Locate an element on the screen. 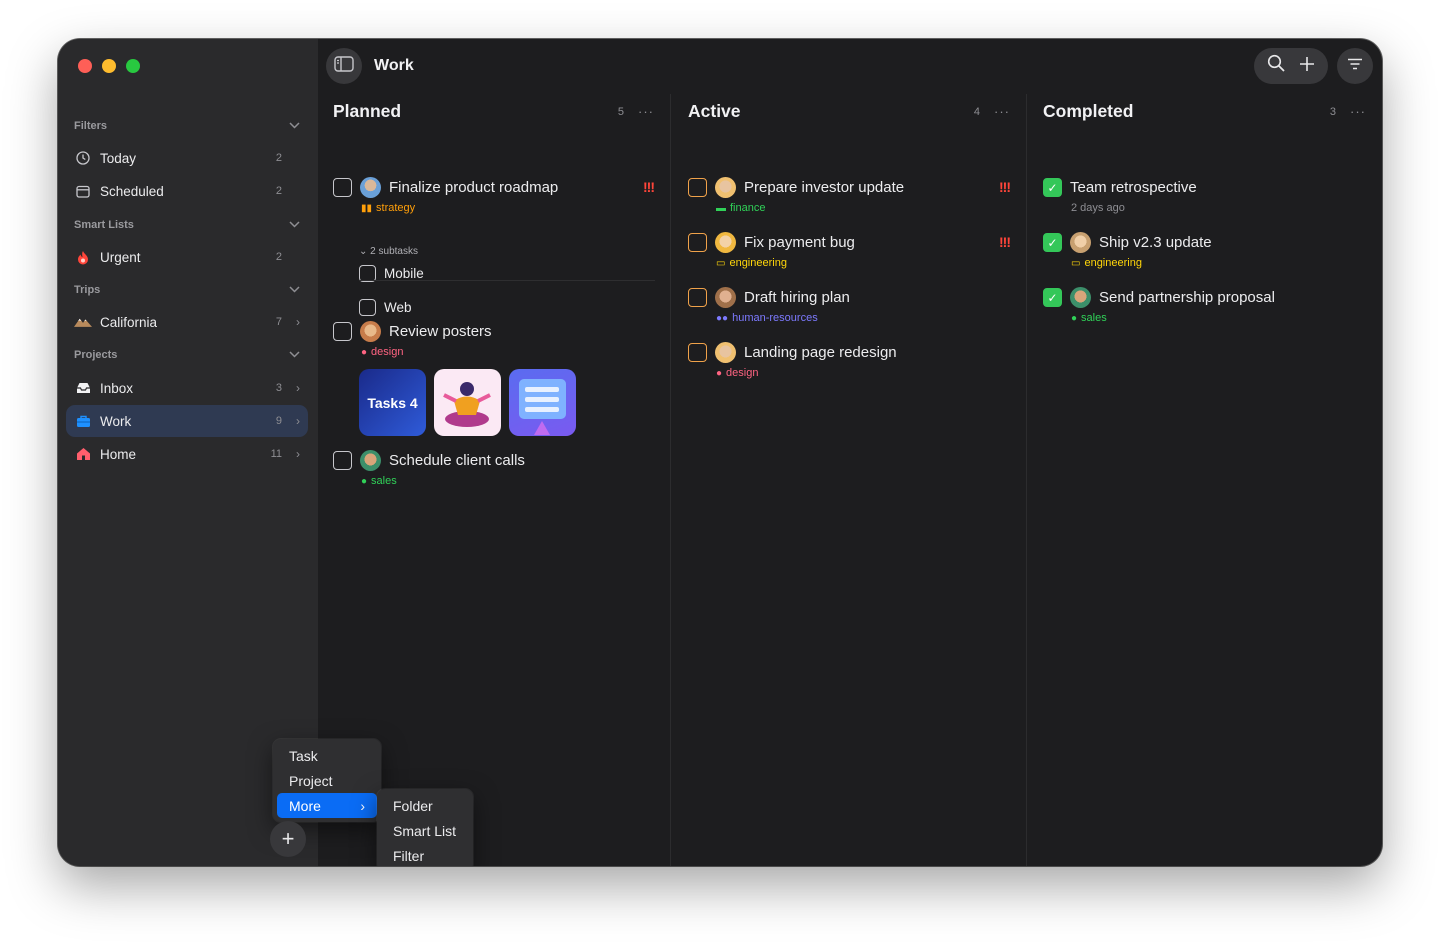  date-label: 2 days ago is located at coordinates (1098, 208).